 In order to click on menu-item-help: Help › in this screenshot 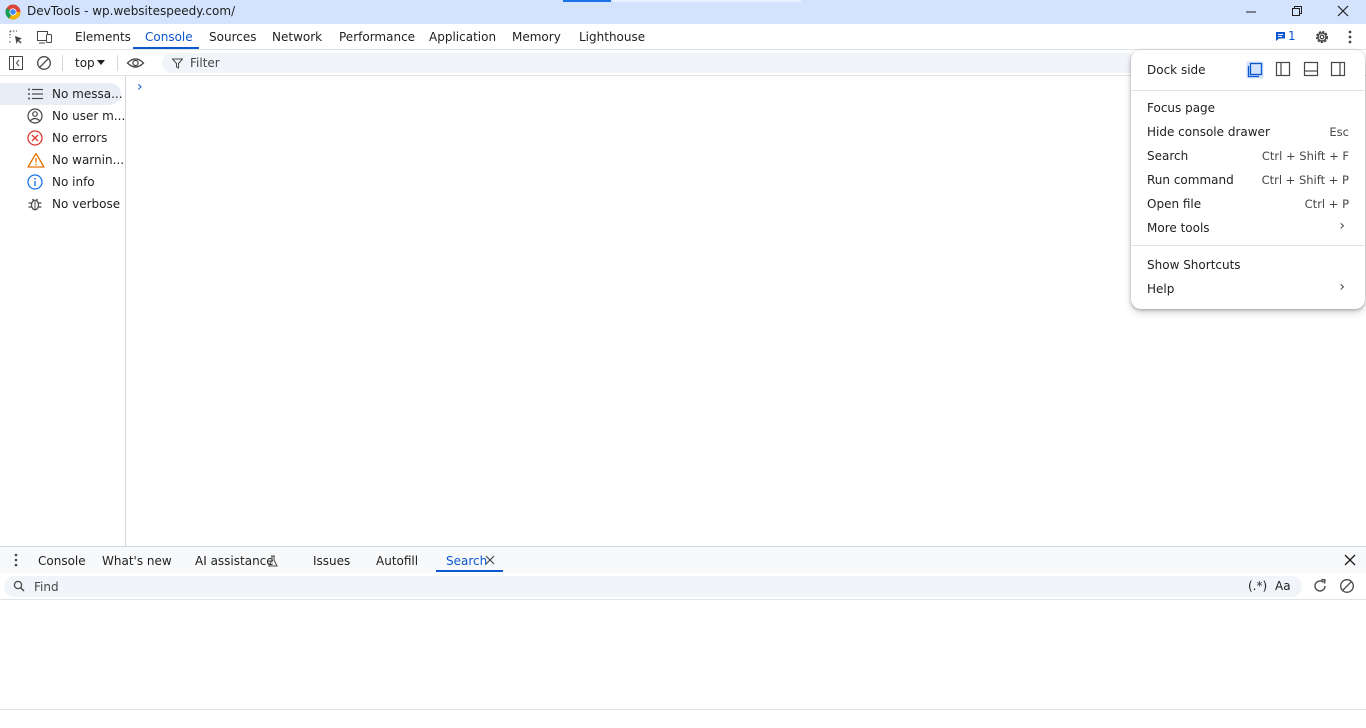, I will do `click(1248, 289)`.